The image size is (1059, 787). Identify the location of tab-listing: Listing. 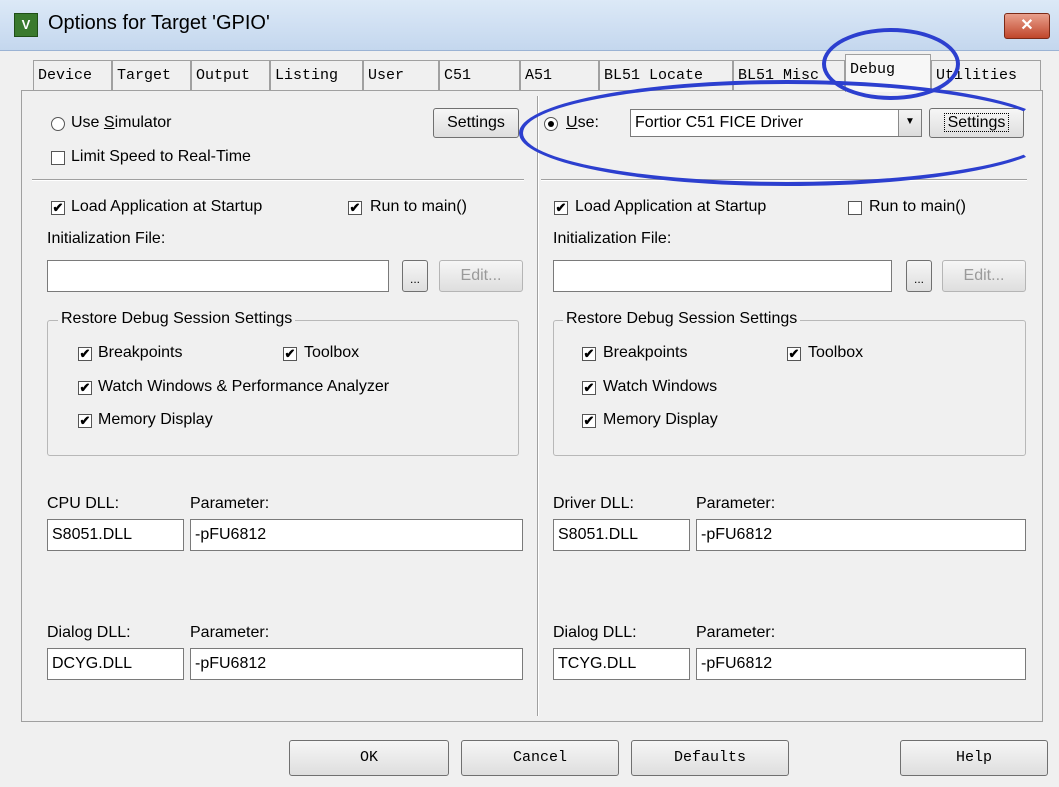
(316, 75).